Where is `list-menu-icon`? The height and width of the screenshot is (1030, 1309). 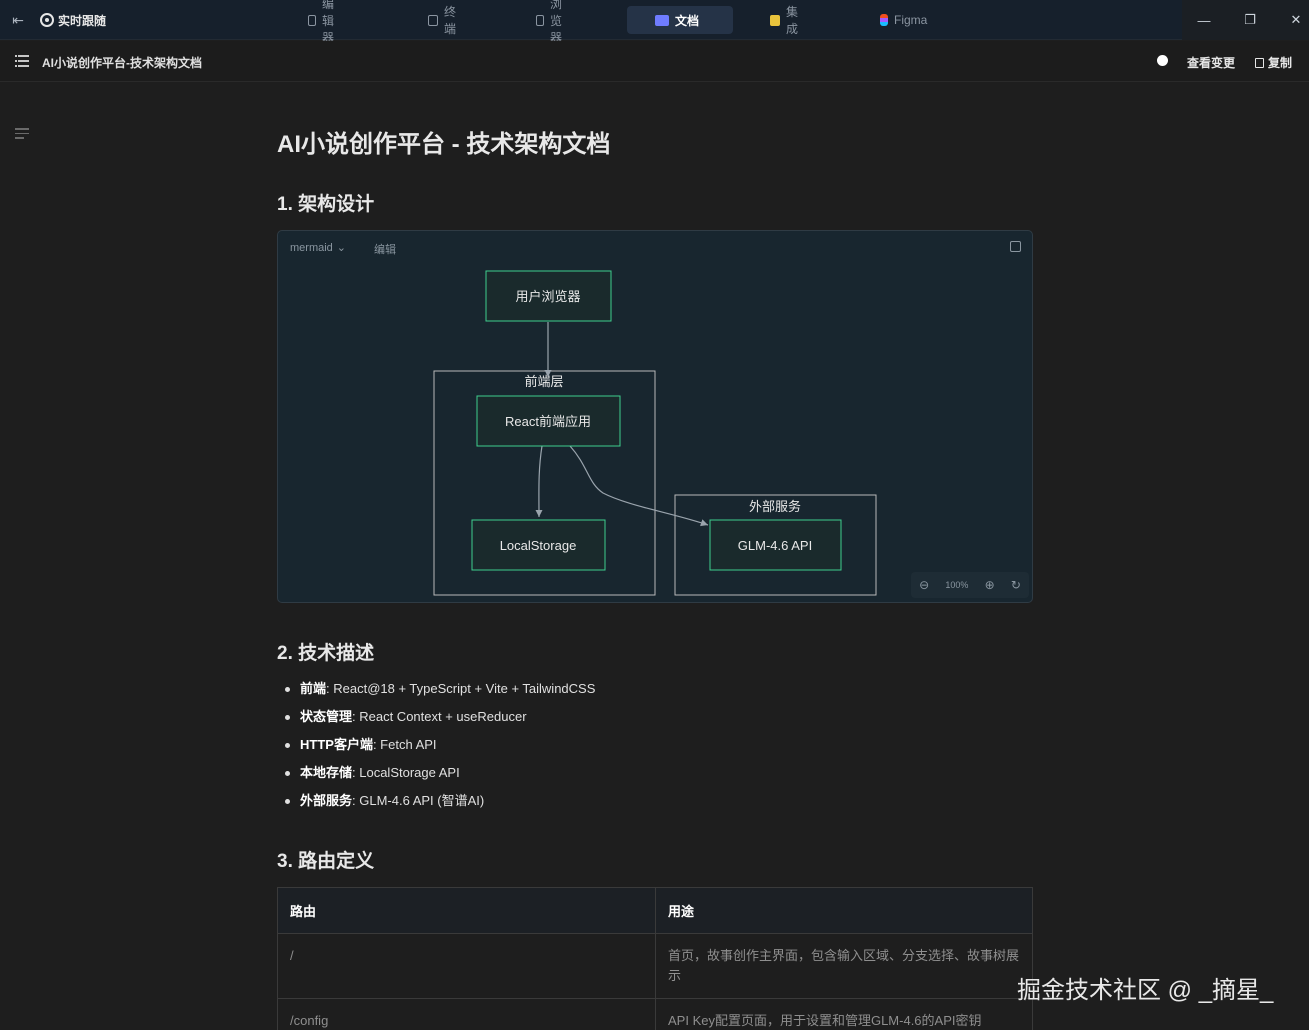 list-menu-icon is located at coordinates (22, 61).